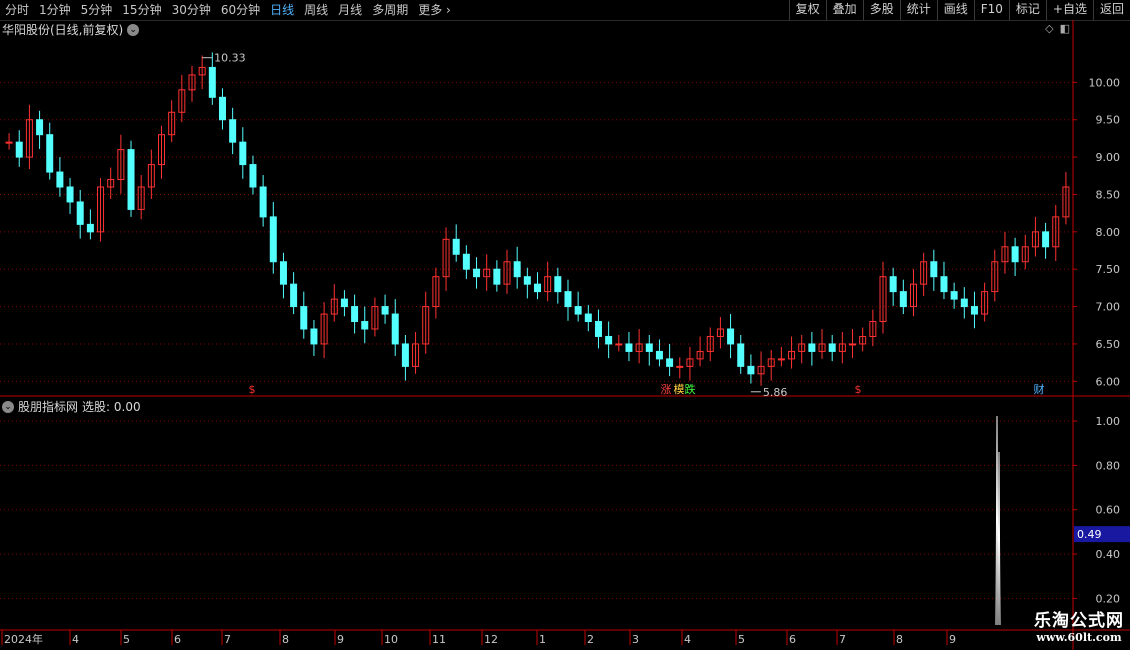 Image resolution: width=1130 pixels, height=650 pixels. I want to click on x-tick-label: 4, so click(687, 639).